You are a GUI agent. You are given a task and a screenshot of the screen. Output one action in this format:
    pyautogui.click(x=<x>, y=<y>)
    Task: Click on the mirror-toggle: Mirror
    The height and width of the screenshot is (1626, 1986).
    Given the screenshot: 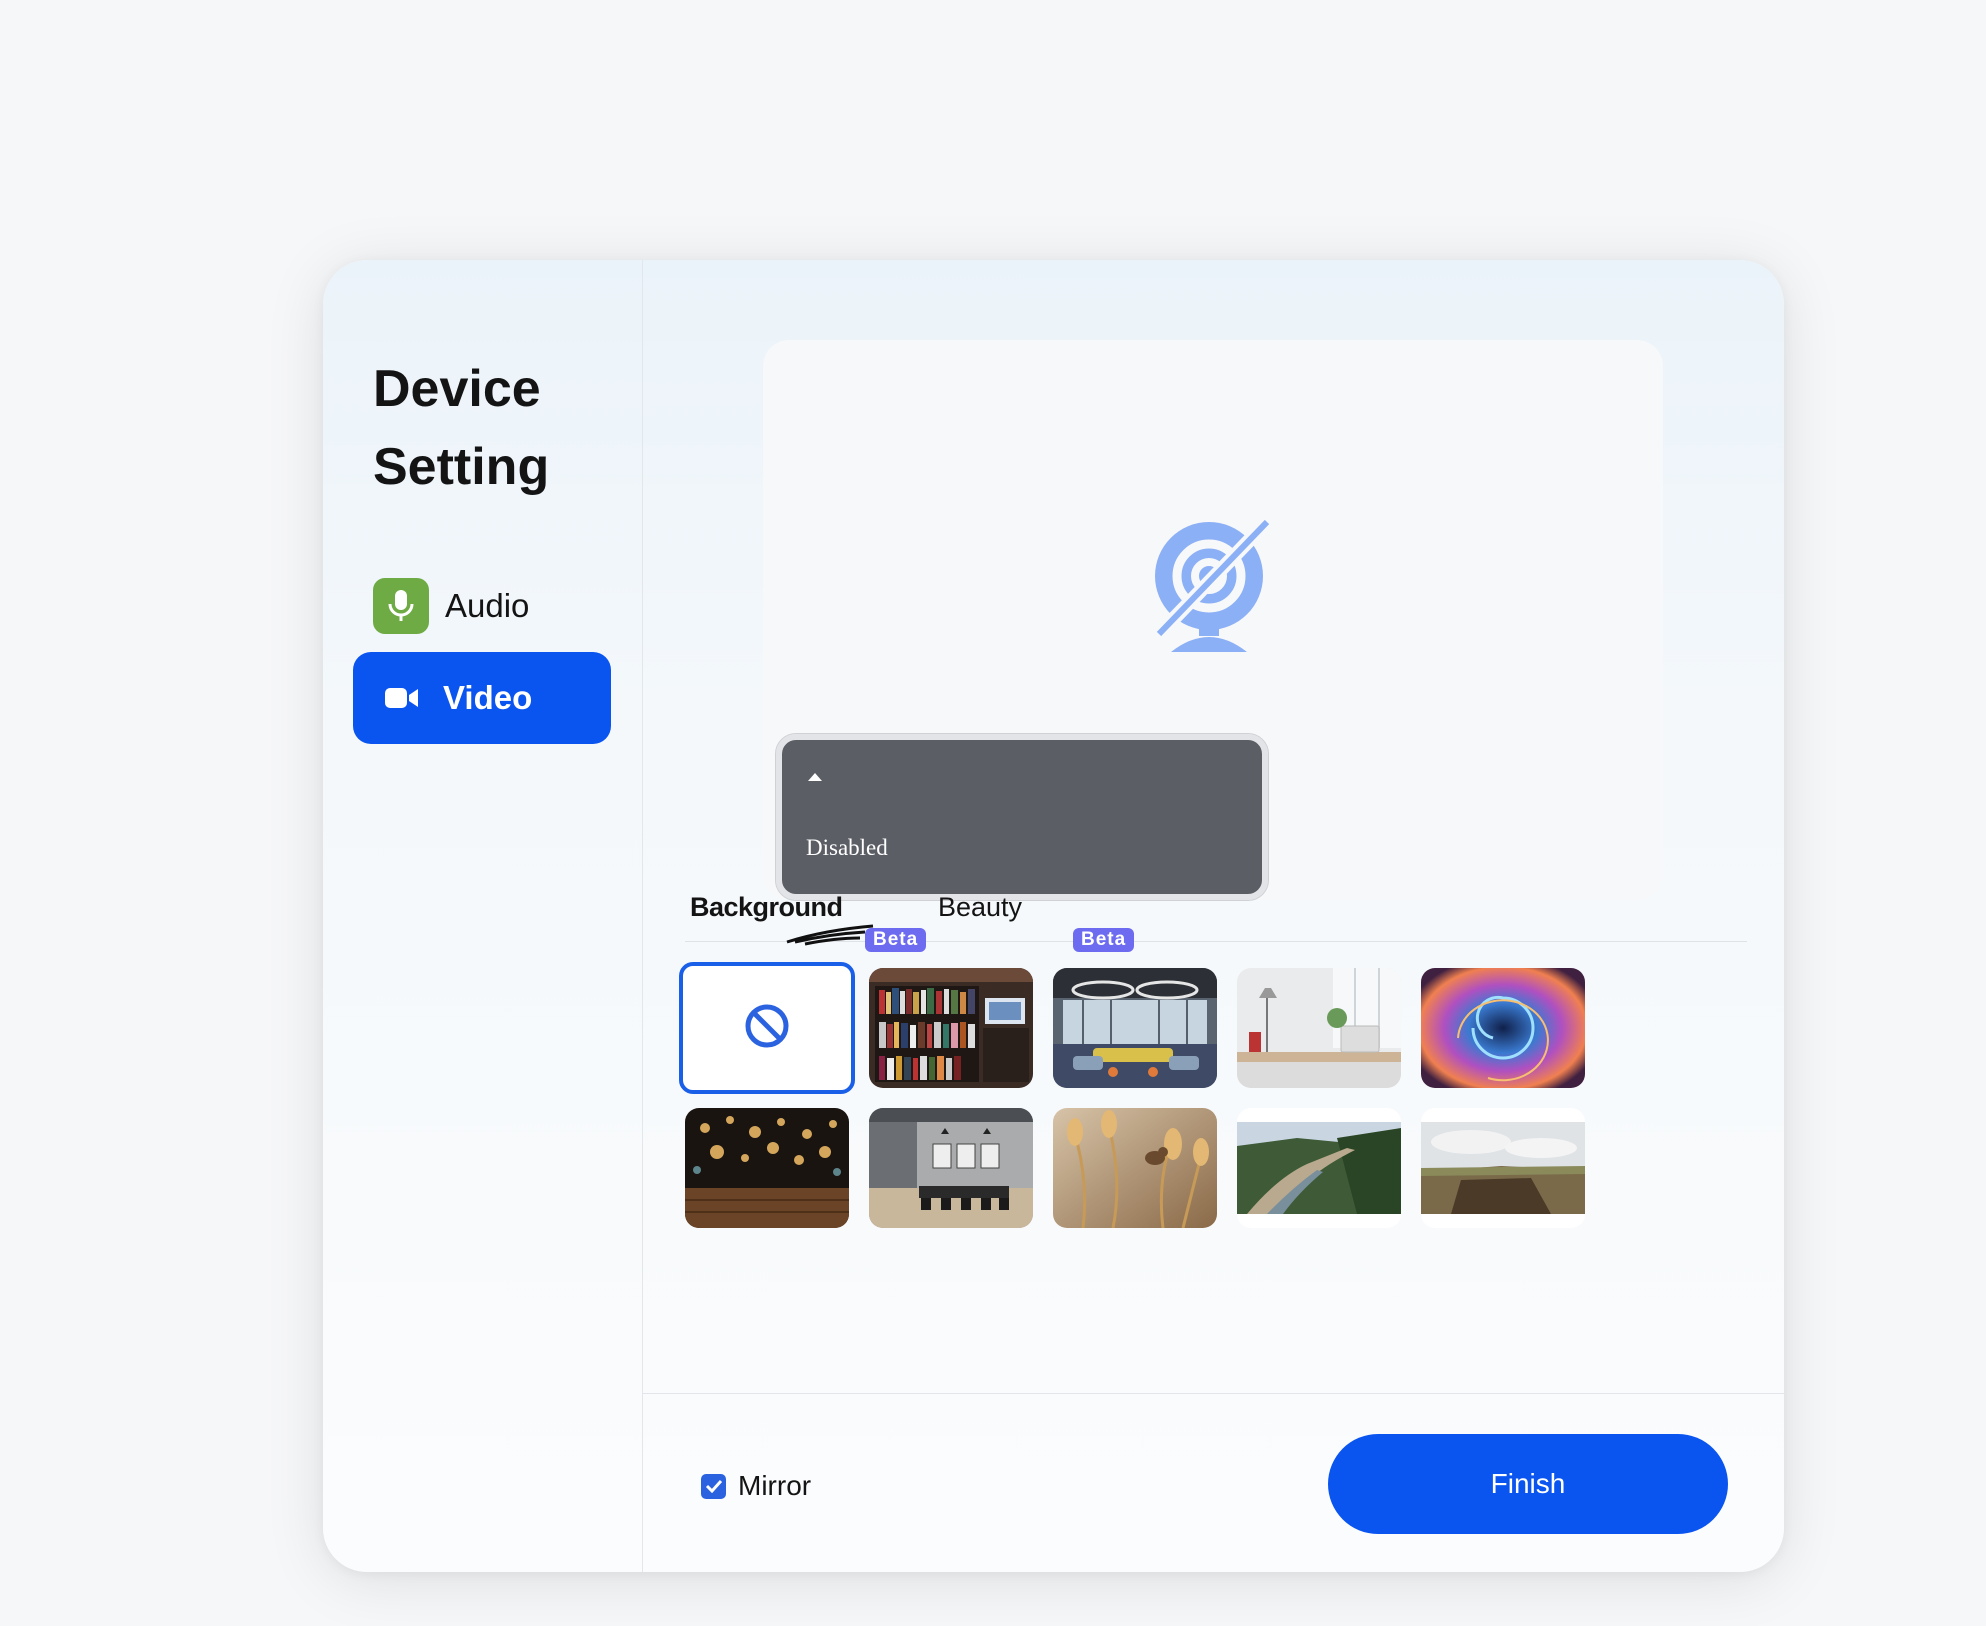 What is the action you would take?
    pyautogui.click(x=756, y=1486)
    